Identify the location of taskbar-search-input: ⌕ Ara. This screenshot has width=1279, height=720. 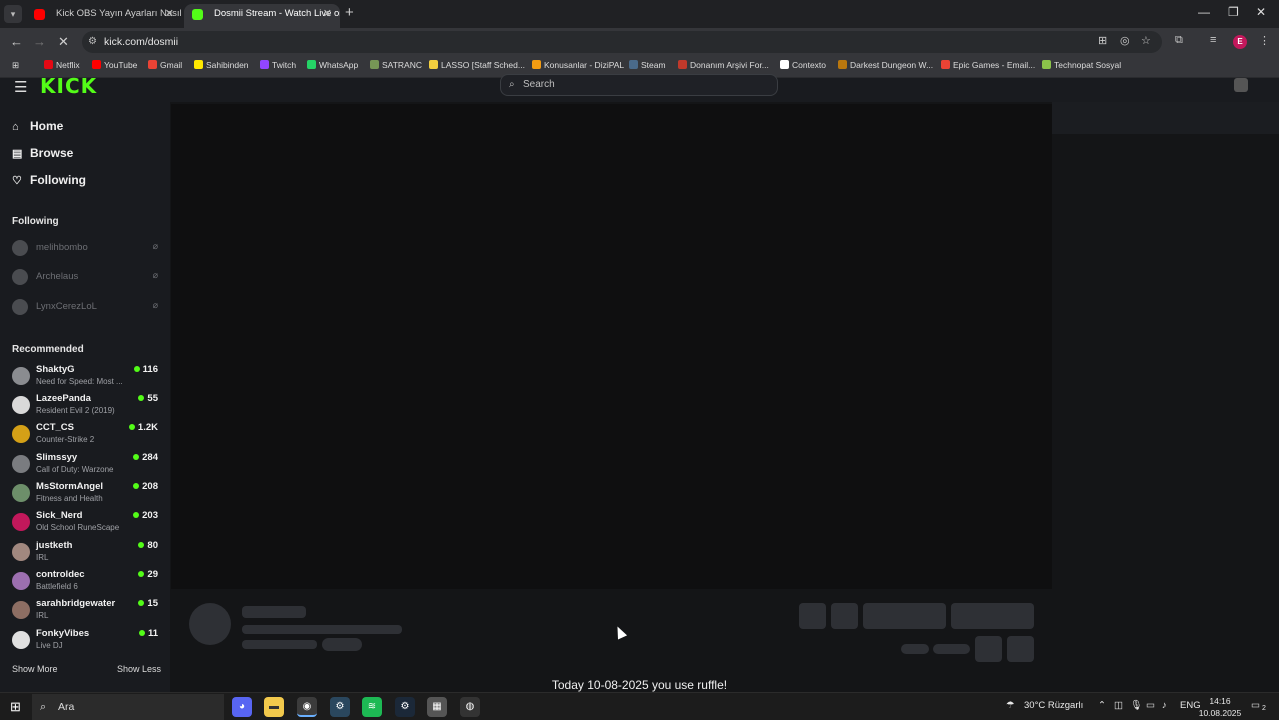
(128, 707).